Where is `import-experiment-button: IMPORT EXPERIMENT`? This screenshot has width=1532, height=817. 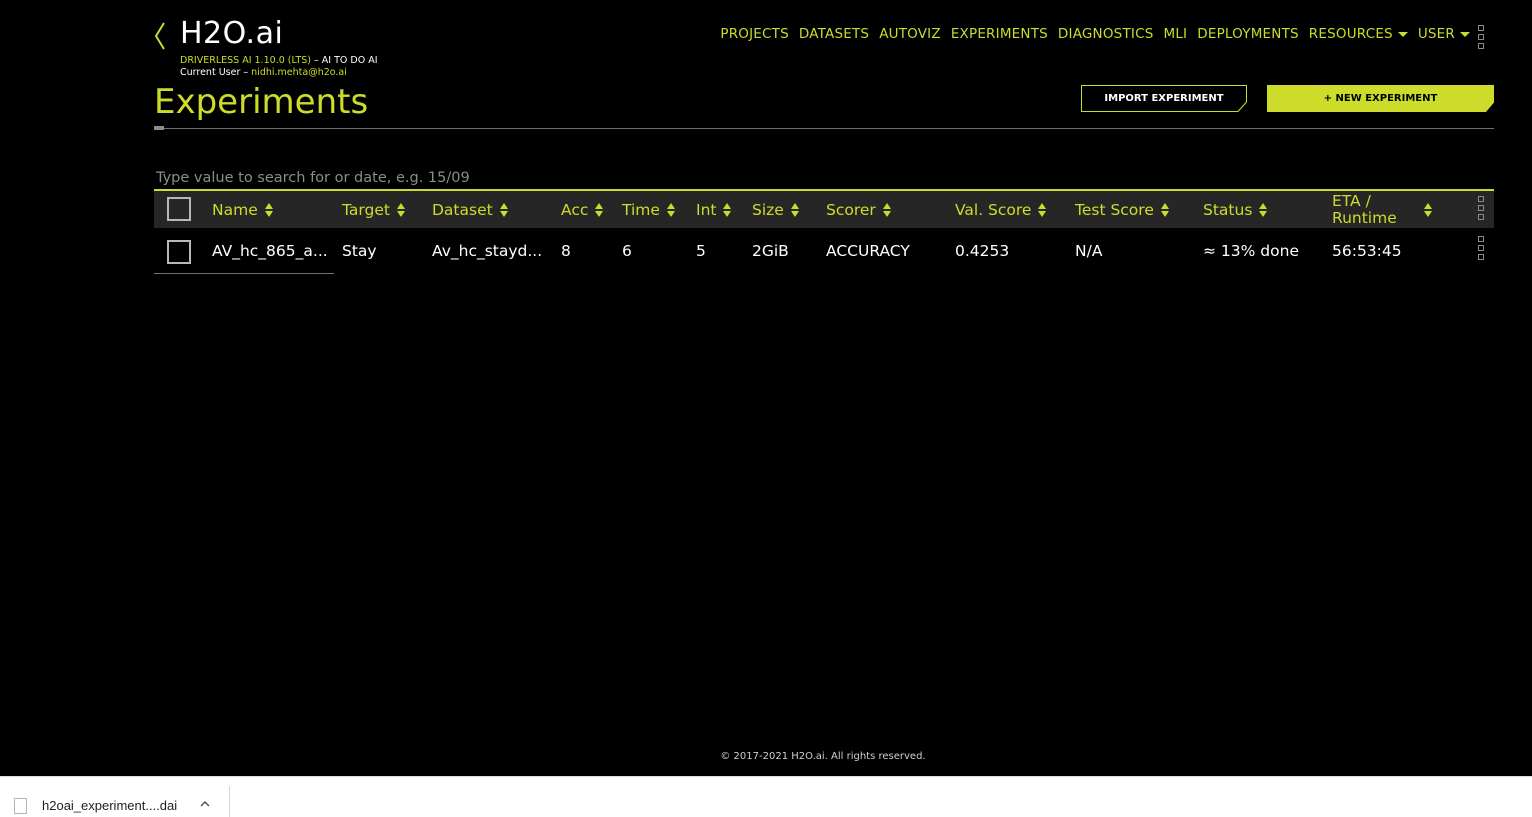 import-experiment-button: IMPORT EXPERIMENT is located at coordinates (1164, 98).